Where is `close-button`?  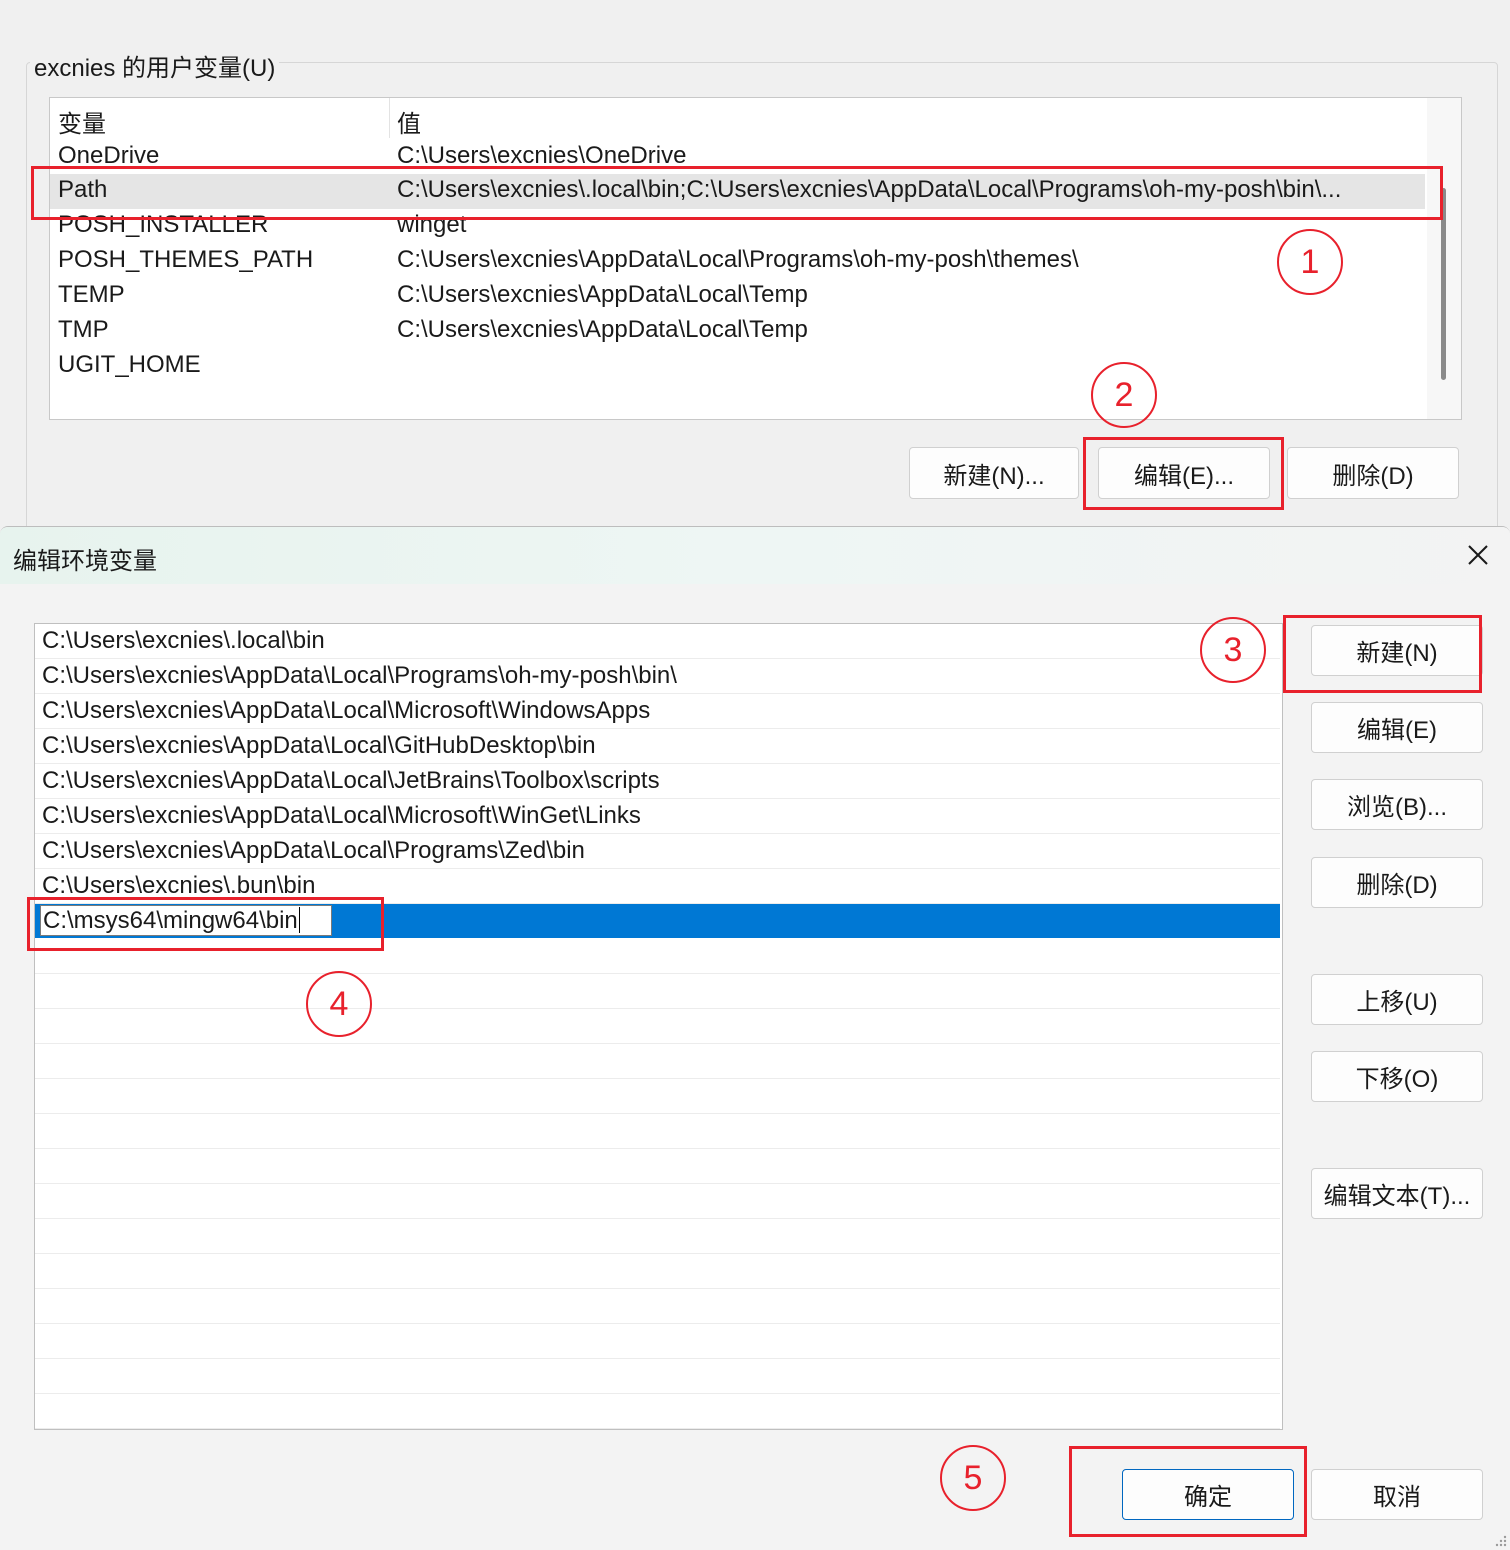 close-button is located at coordinates (1478, 555).